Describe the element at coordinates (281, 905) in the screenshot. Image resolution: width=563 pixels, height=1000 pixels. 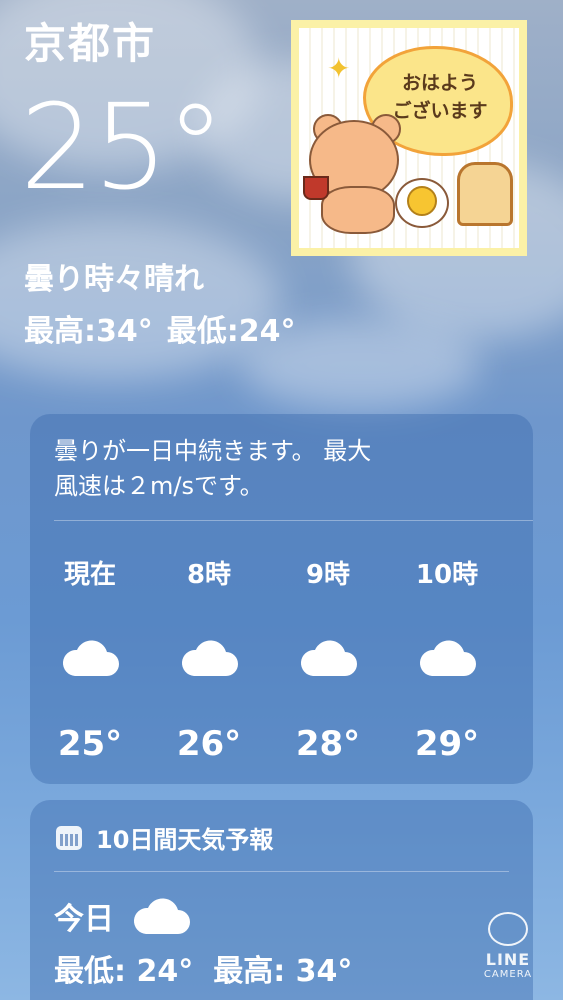
I see `forecast-day-today: 今日` at that location.